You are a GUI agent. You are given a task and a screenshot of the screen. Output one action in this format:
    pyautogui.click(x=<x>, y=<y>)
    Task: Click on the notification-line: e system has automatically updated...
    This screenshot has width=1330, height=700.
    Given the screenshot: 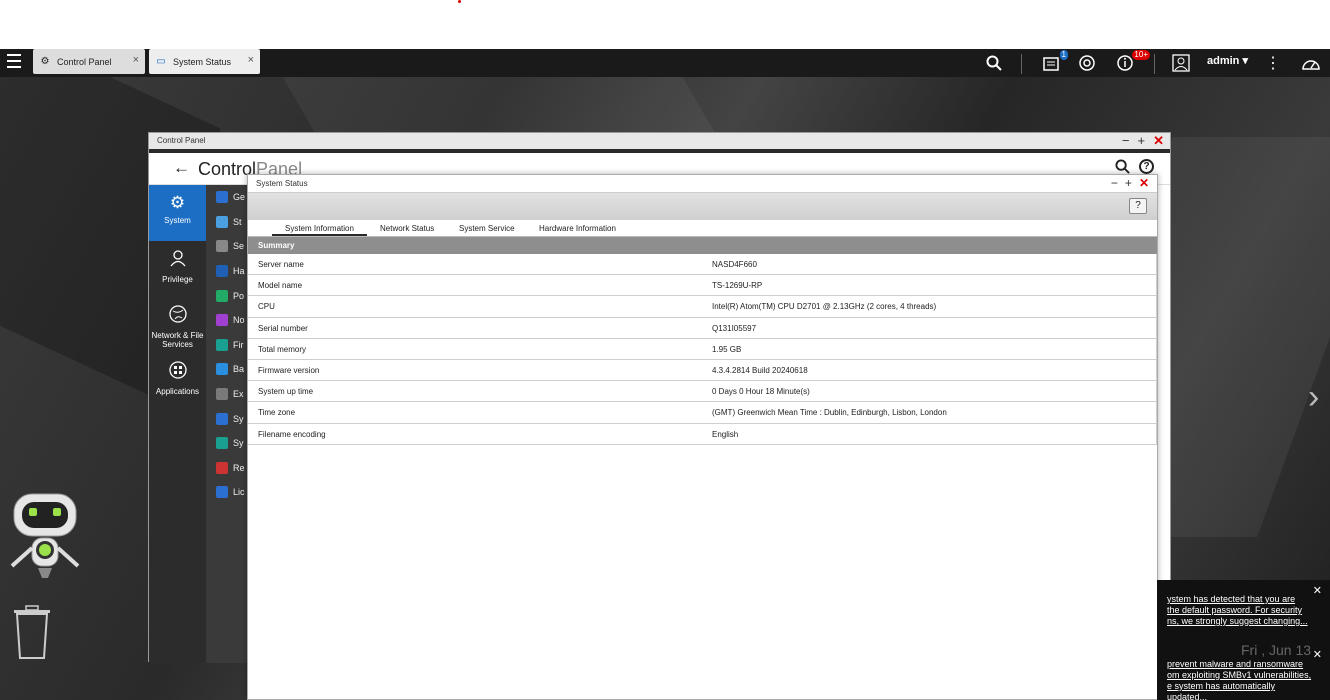 What is the action you would take?
    pyautogui.click(x=1221, y=690)
    